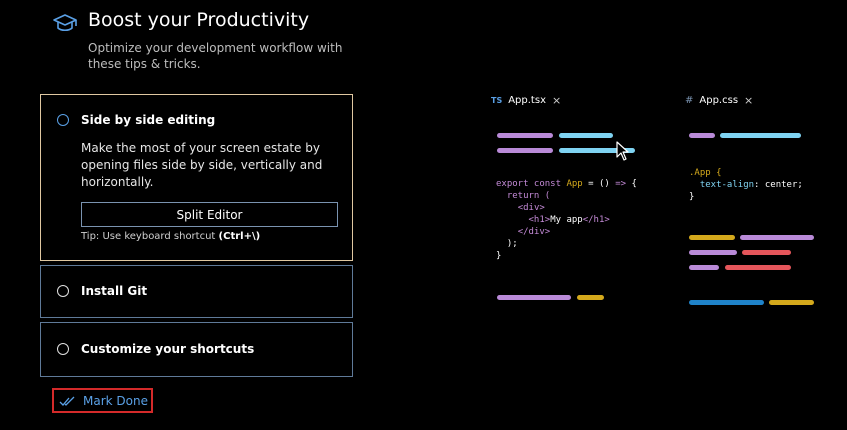 The height and width of the screenshot is (430, 847). What do you see at coordinates (168, 349) in the screenshot?
I see `step-title: Customize your shortcuts` at bounding box center [168, 349].